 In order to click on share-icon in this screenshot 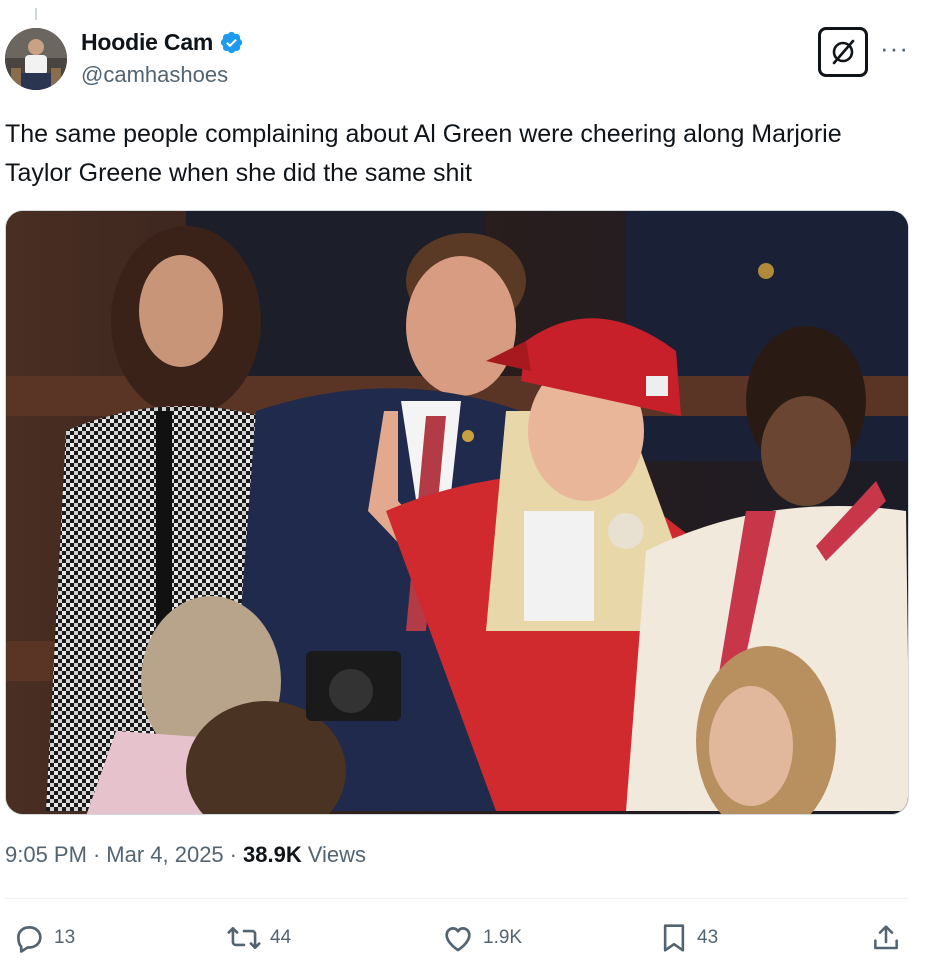, I will do `click(886, 938)`.